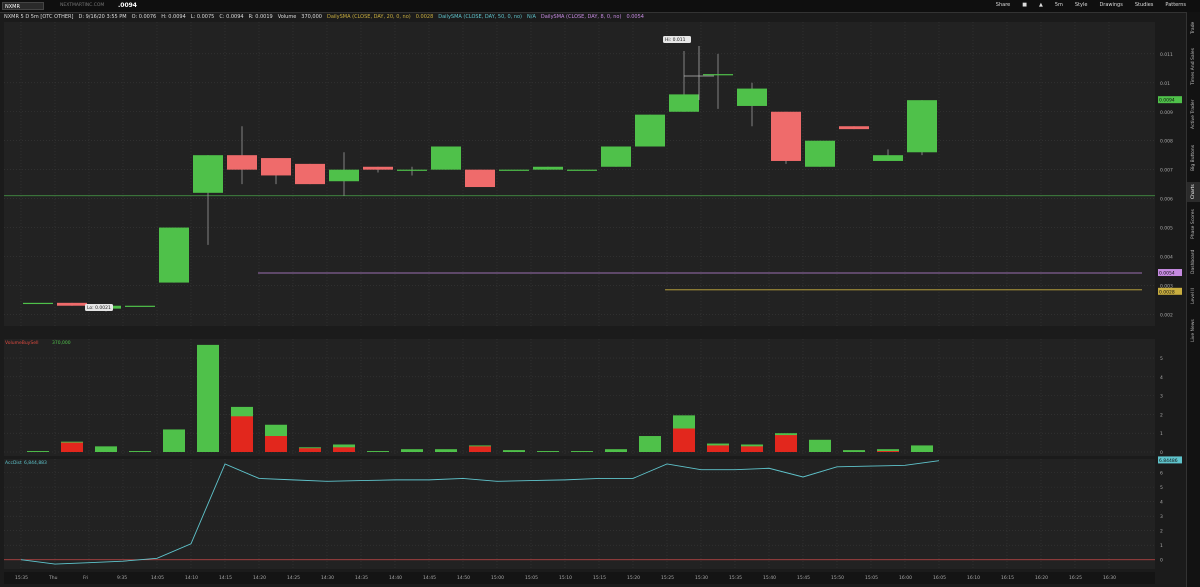 The image size is (1200, 587). What do you see at coordinates (23, 6) in the screenshot?
I see `symbol-selector: NXMR` at bounding box center [23, 6].